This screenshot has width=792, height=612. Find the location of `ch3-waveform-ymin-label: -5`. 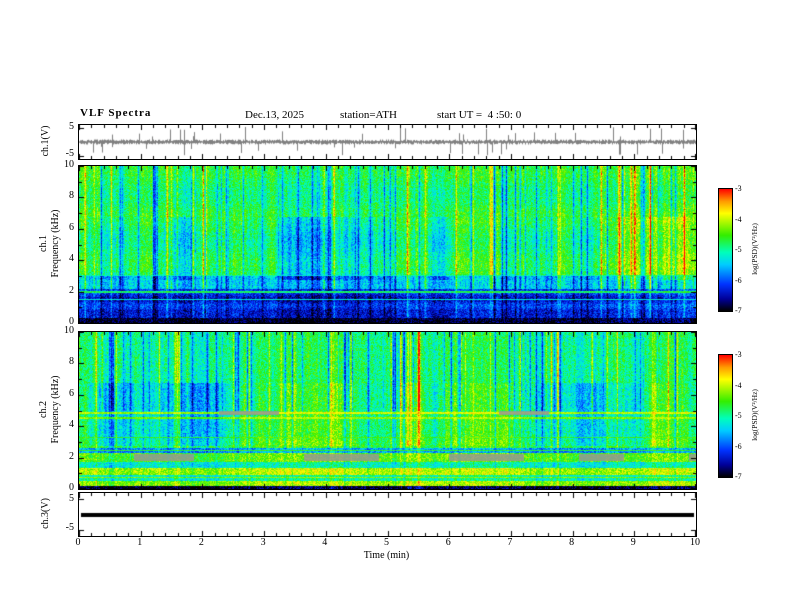

ch3-waveform-ymin-label: -5 is located at coordinates (69, 527).